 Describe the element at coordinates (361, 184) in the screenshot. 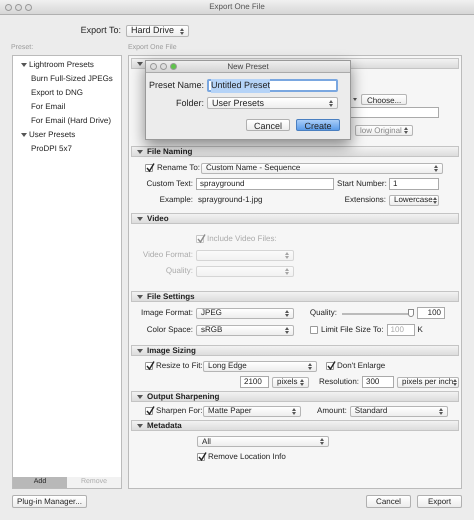

I see `field-label: Start Number:` at that location.